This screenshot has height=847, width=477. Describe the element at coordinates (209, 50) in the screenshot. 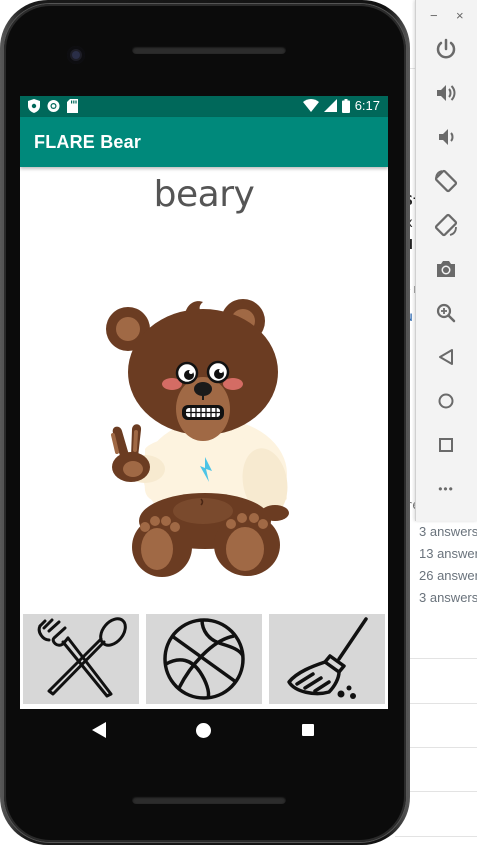

I see `top-speaker` at that location.